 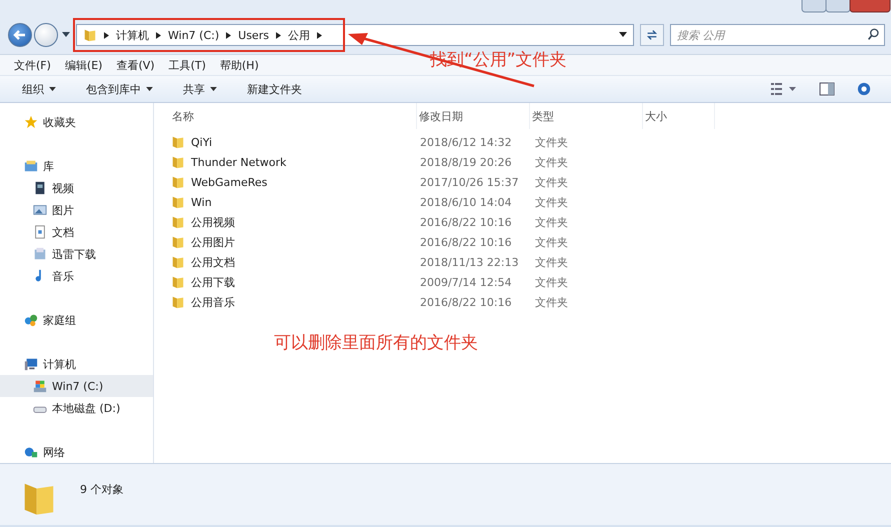 What do you see at coordinates (469, 262) in the screenshot?
I see `table-cell-text: 2018/11/13 22:13` at bounding box center [469, 262].